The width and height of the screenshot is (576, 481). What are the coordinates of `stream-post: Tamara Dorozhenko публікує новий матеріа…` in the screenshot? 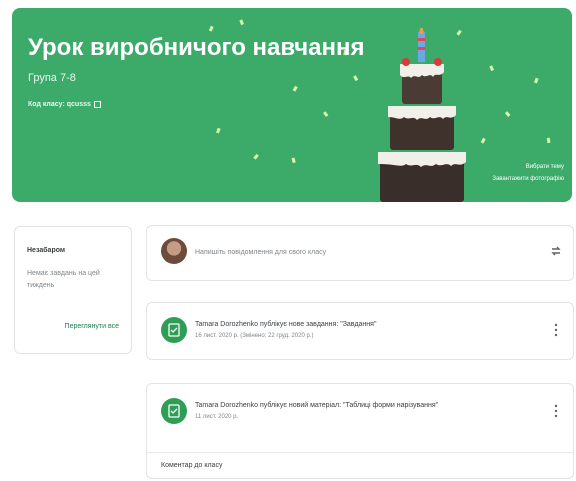 It's located at (360, 431).